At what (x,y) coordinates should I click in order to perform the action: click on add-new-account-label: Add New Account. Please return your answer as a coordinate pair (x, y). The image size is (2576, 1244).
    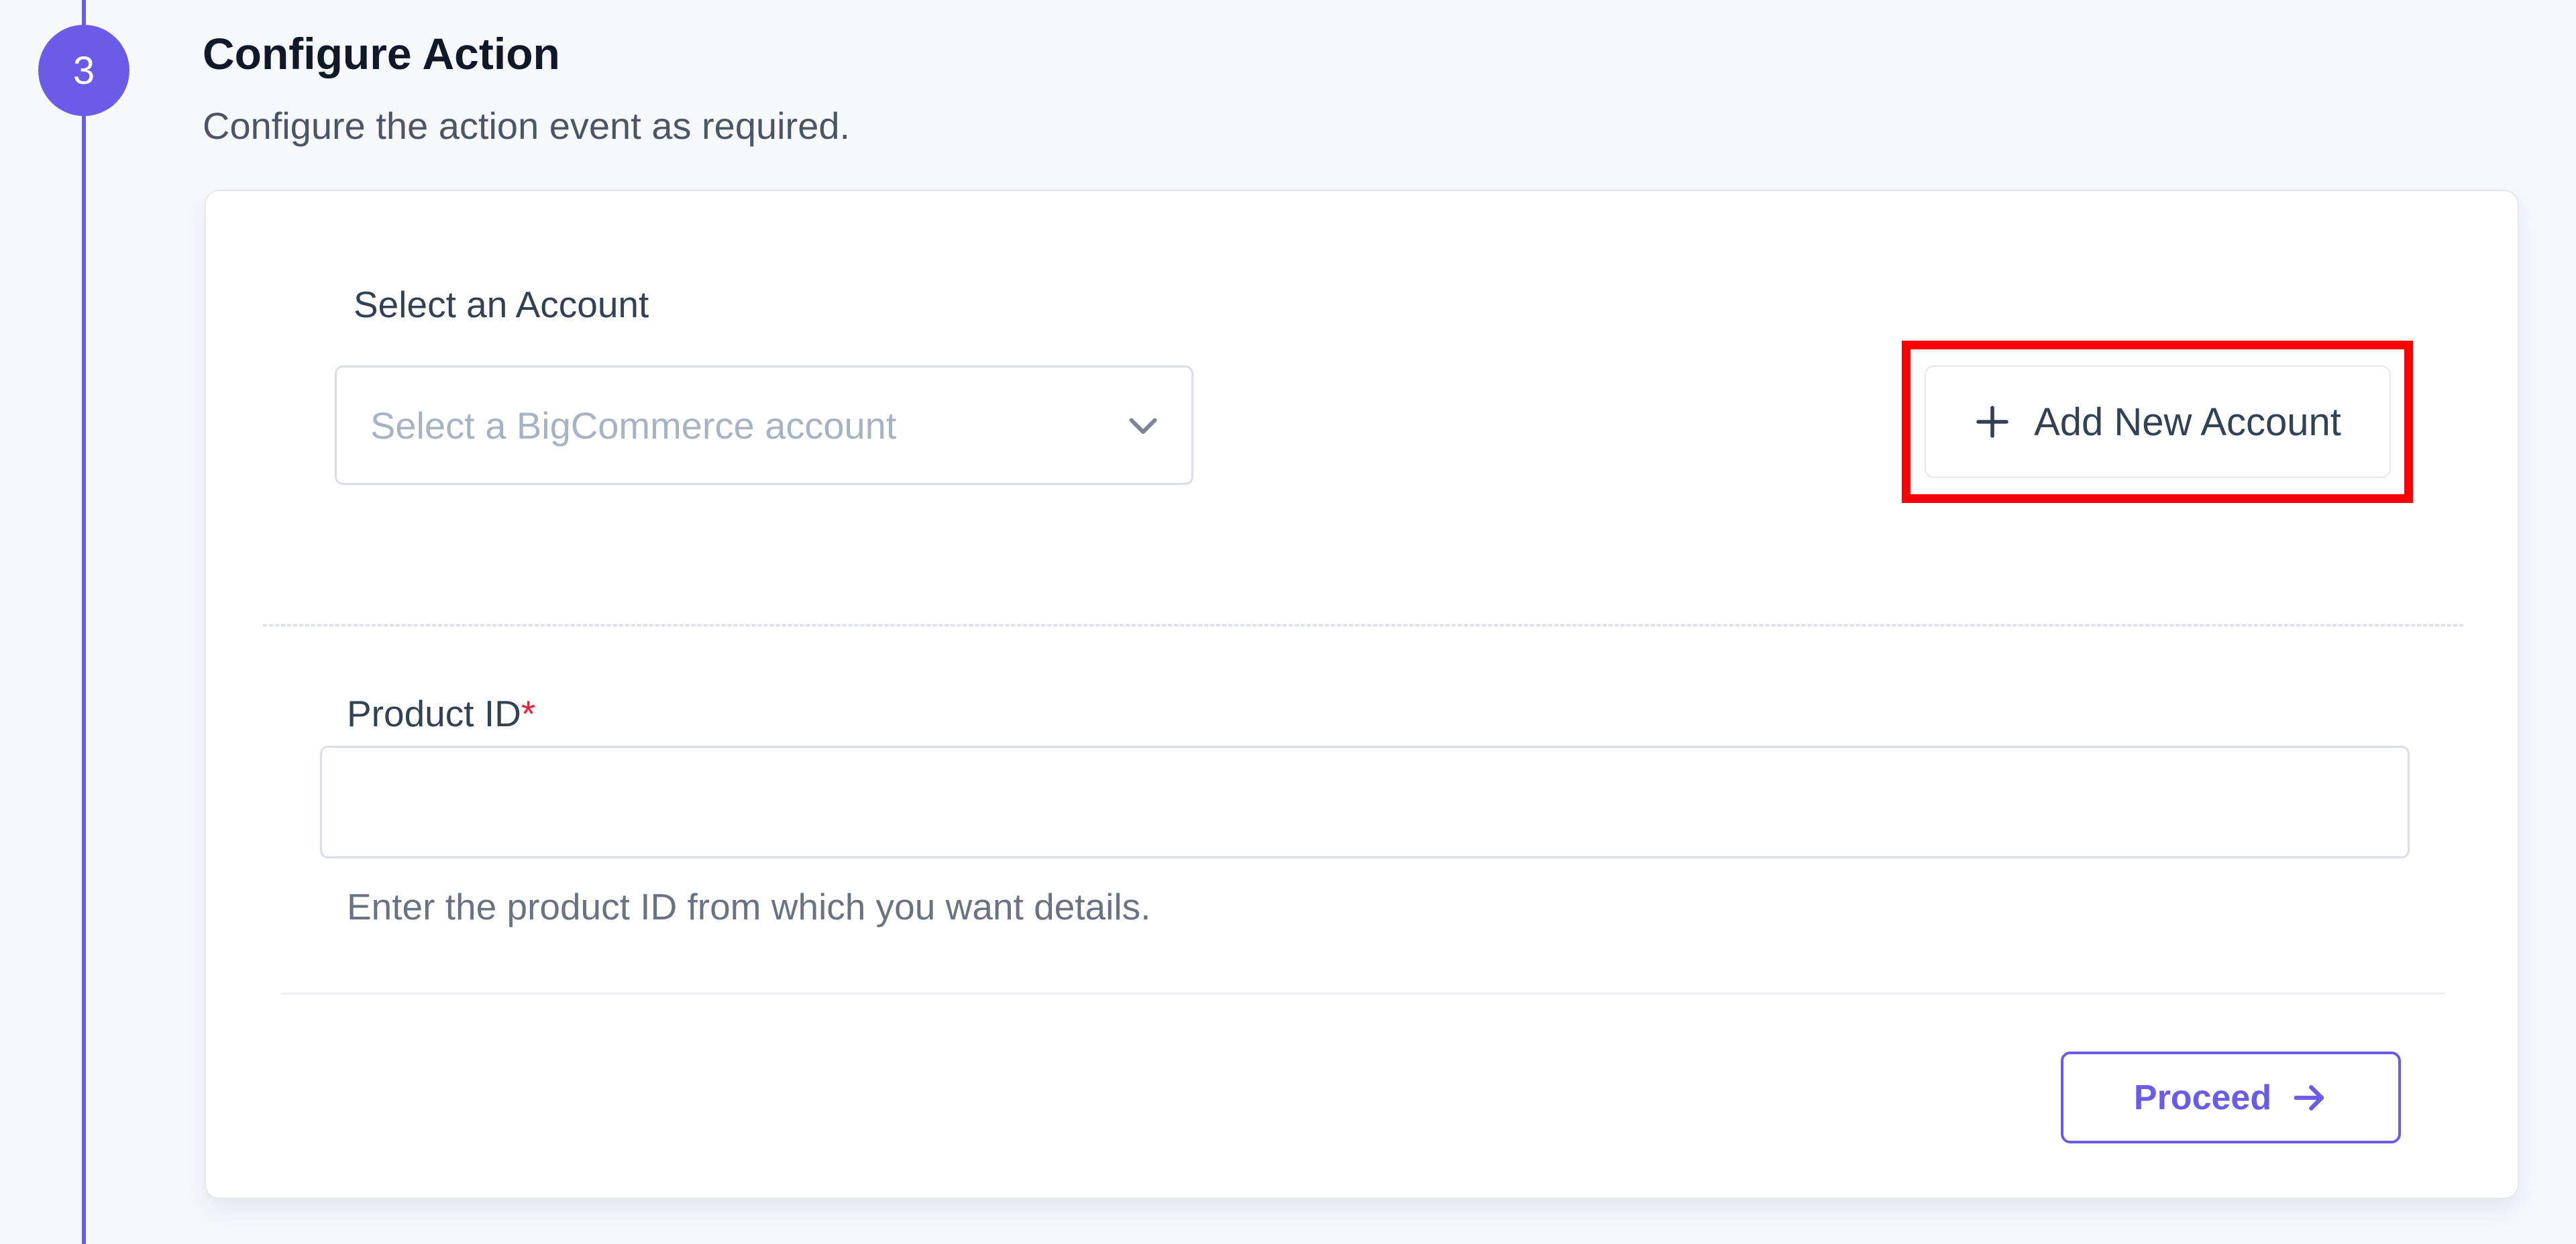
    Looking at the image, I should click on (2187, 422).